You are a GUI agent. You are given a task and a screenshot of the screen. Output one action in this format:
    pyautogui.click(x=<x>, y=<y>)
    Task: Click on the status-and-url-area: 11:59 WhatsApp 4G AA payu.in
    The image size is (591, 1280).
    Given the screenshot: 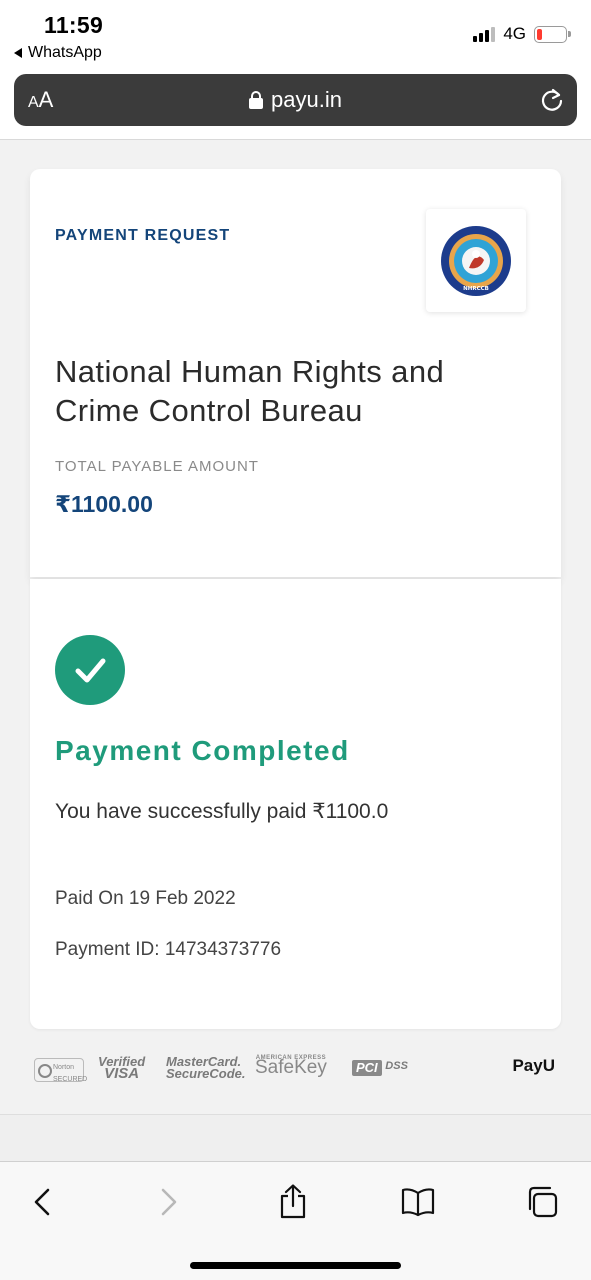 What is the action you would take?
    pyautogui.click(x=295, y=70)
    